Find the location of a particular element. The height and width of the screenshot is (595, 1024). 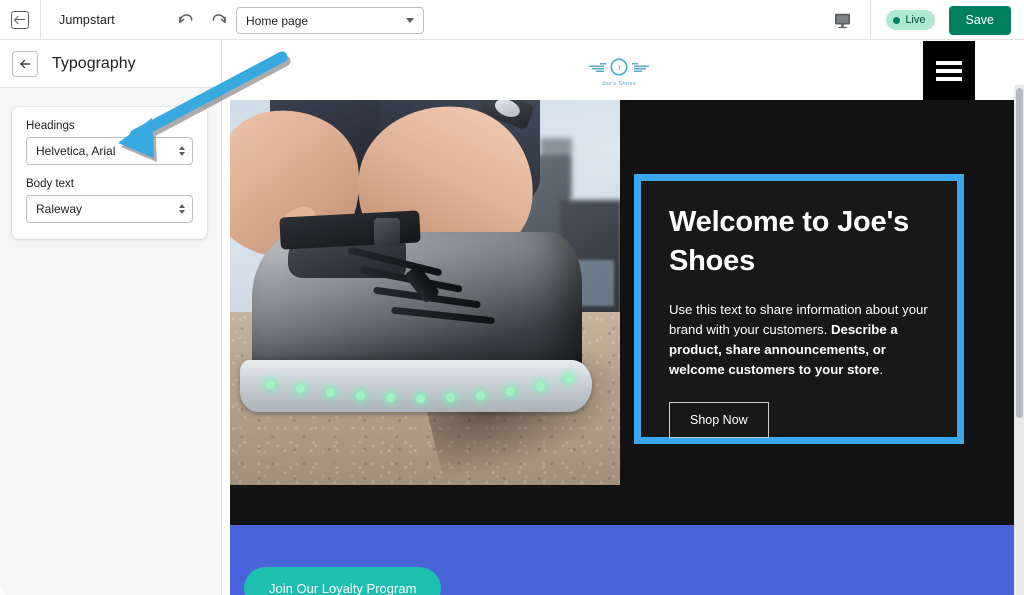

undo-button is located at coordinates (185, 20).